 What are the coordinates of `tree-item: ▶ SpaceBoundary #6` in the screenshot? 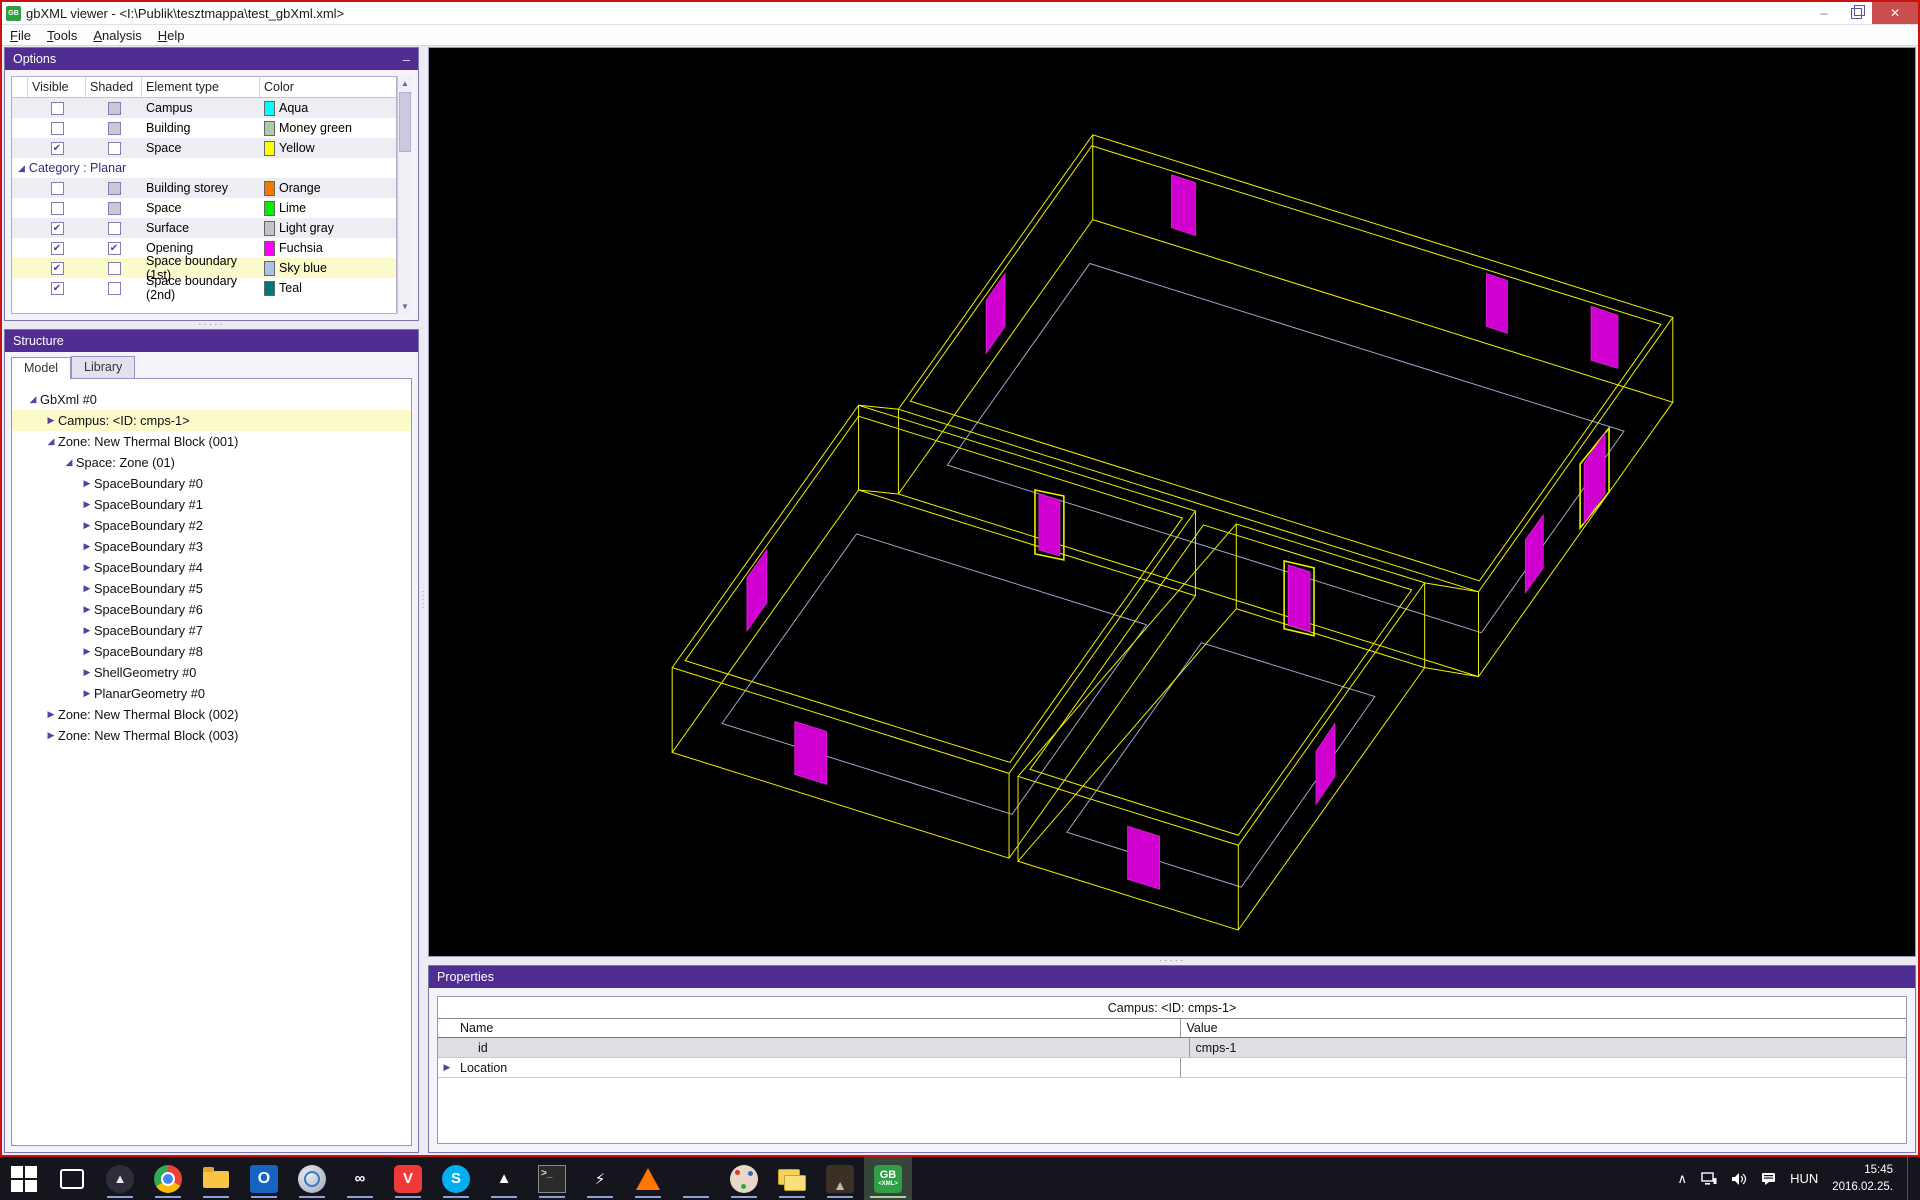 It's located at (211, 609).